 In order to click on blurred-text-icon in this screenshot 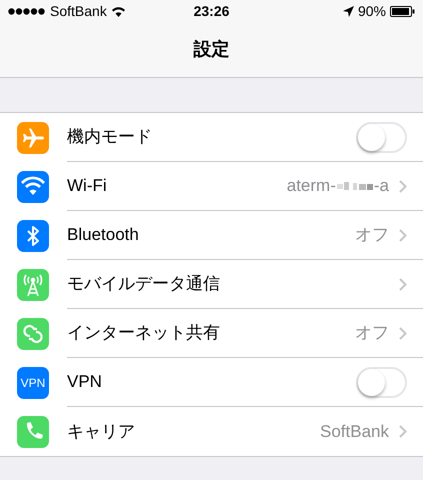, I will do `click(355, 186)`.